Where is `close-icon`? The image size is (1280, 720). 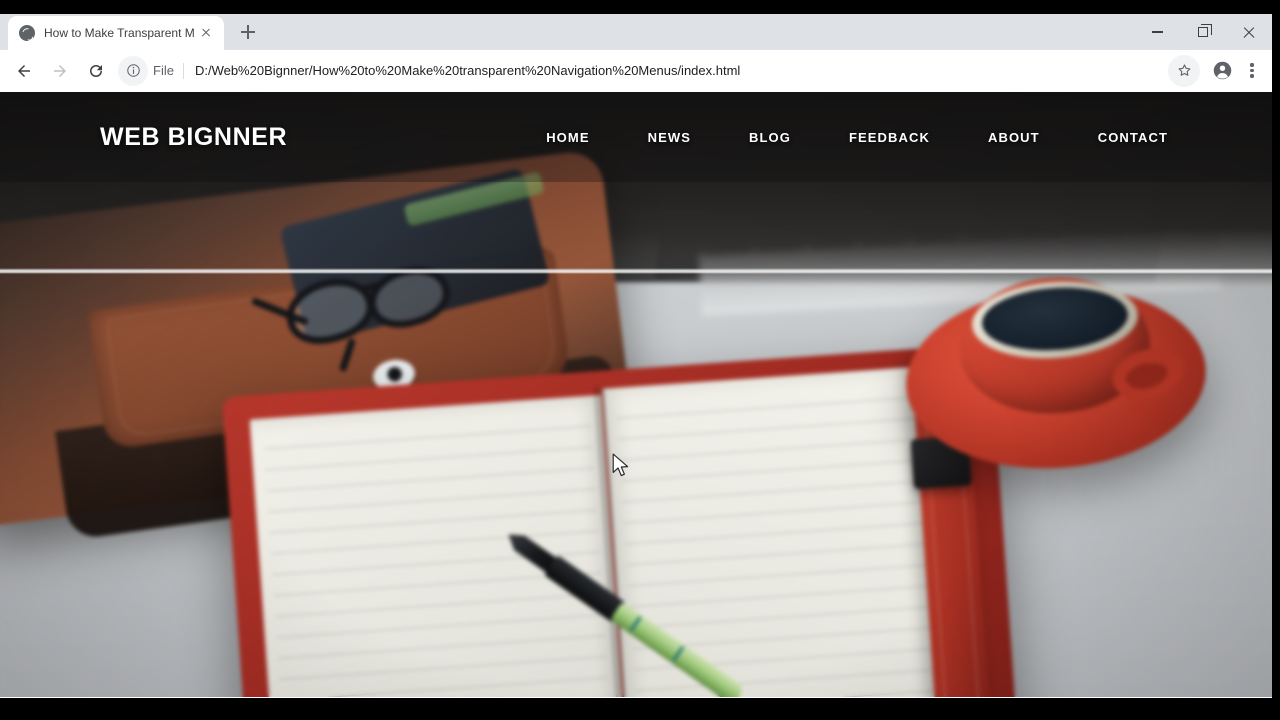
close-icon is located at coordinates (1249, 32).